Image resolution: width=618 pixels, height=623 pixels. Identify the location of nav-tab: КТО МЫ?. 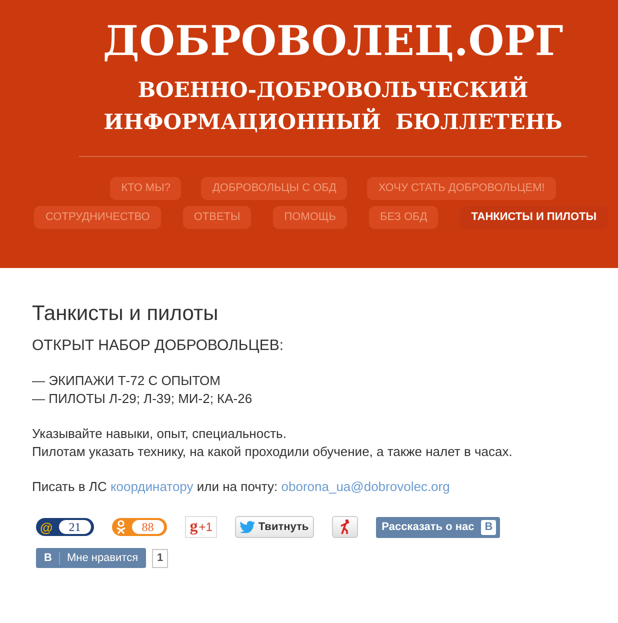
(146, 188).